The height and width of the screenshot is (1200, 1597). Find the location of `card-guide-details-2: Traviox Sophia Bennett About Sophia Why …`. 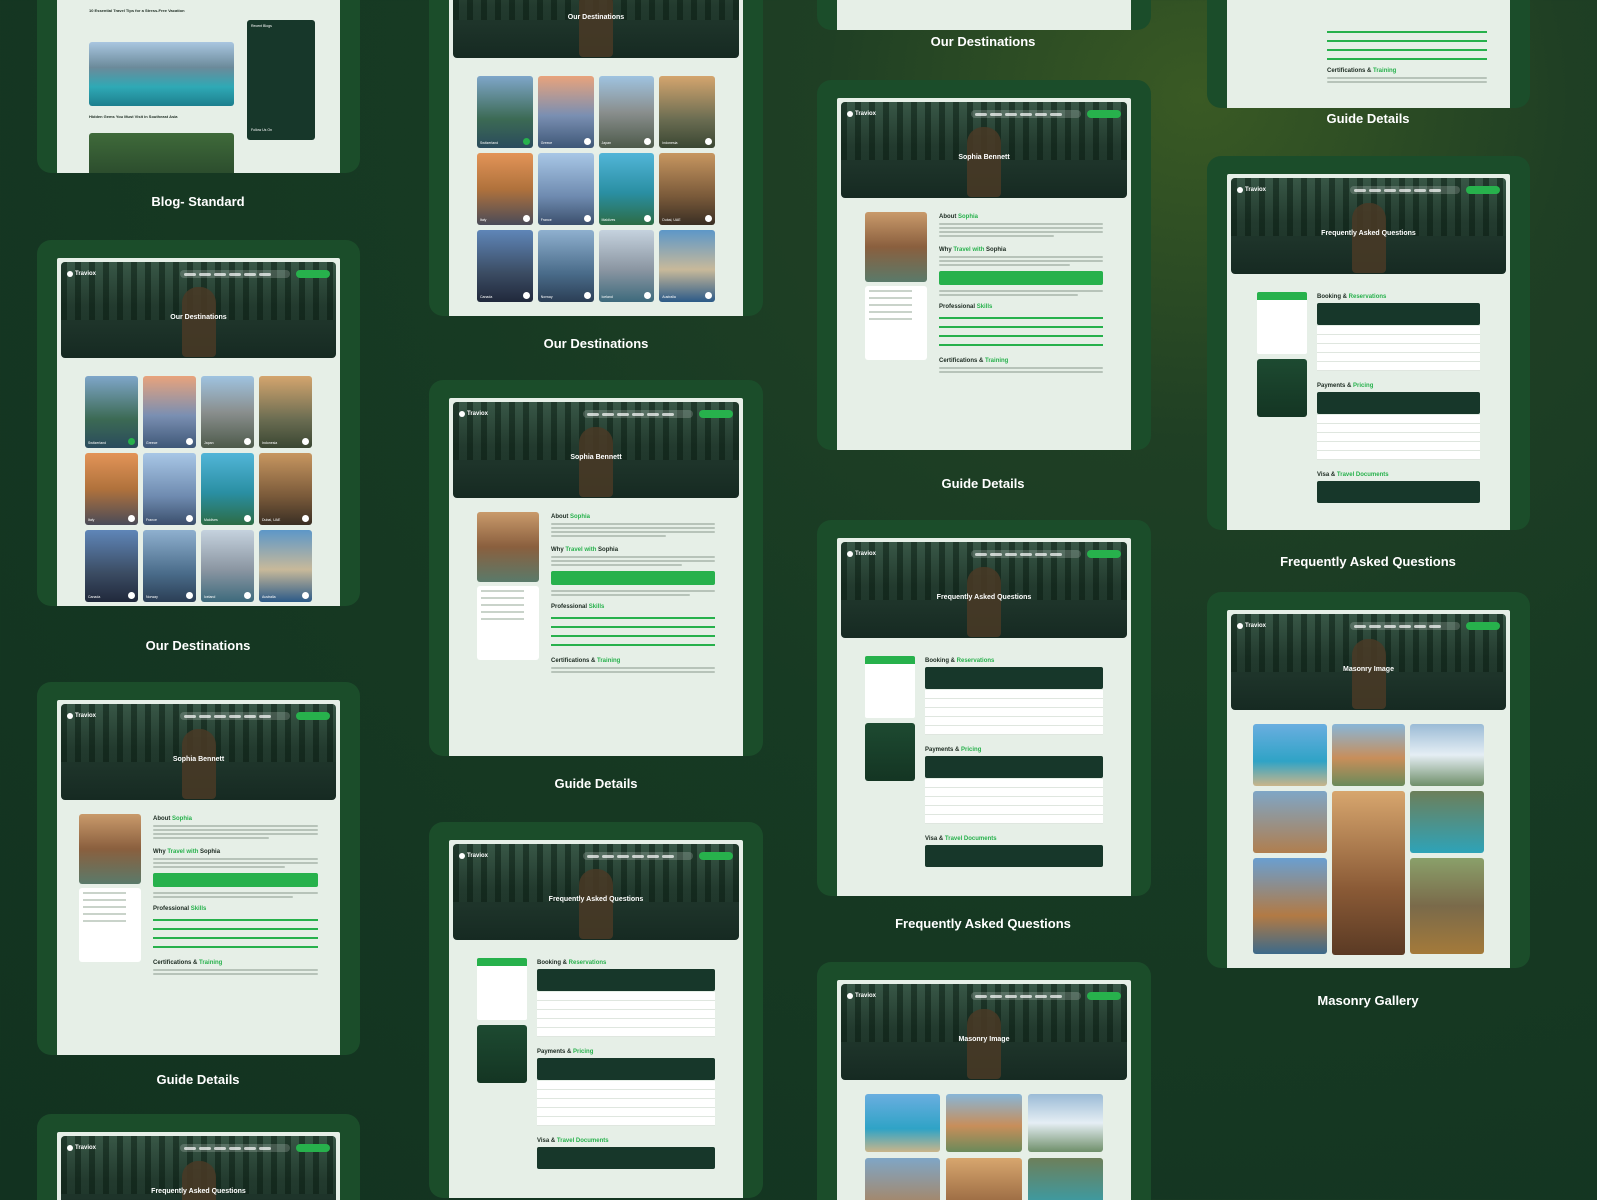

card-guide-details-2: Traviox Sophia Bennett About Sophia Why … is located at coordinates (596, 568).